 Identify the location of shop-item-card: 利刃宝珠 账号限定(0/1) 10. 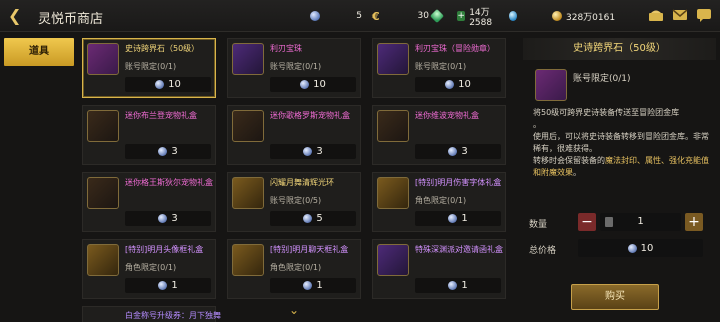
(294, 68).